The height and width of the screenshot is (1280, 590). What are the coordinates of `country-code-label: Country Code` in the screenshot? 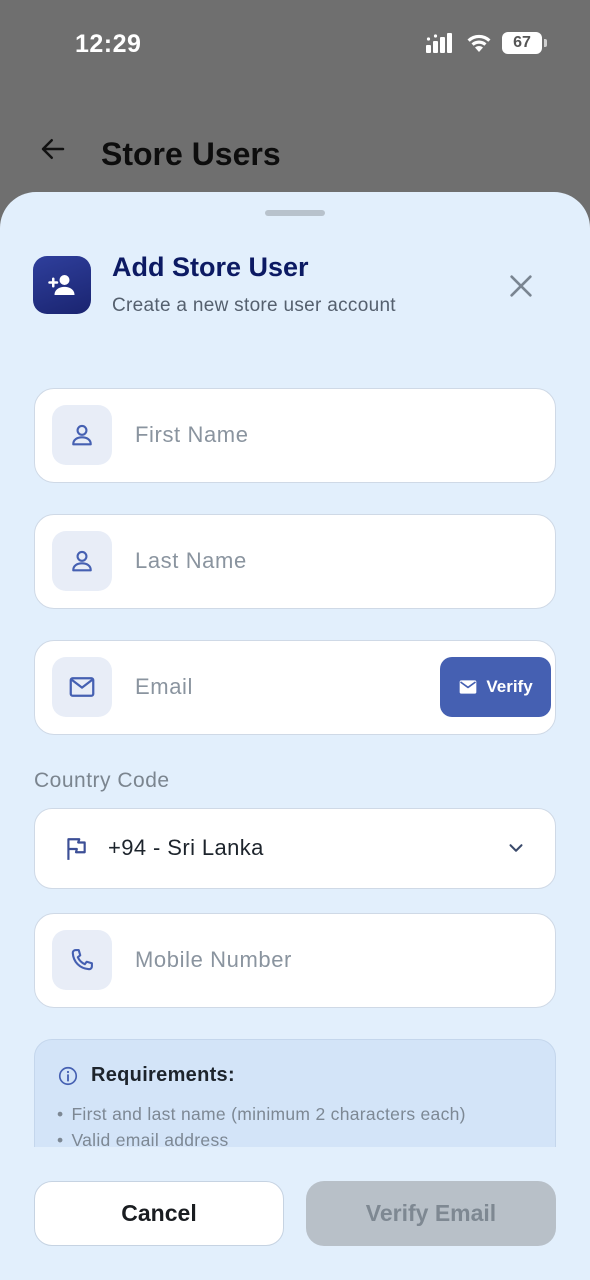 It's located at (102, 780).